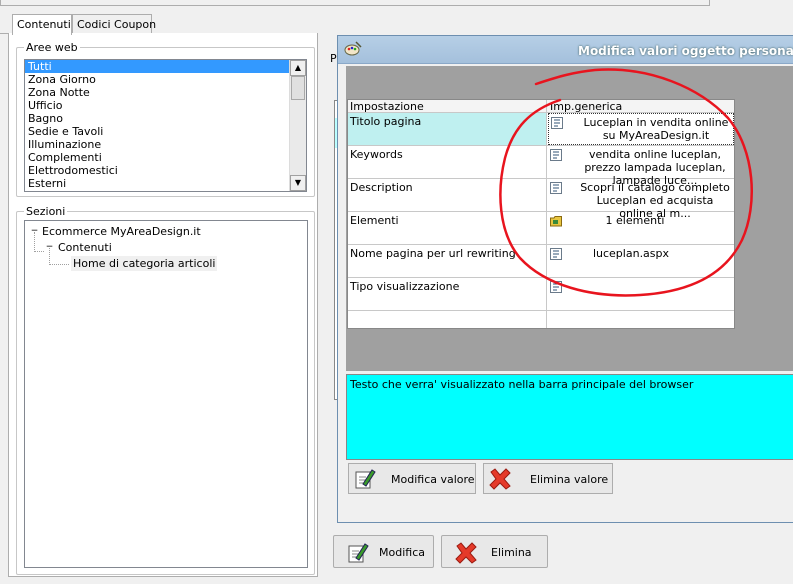 This screenshot has height=584, width=793. I want to click on elimina-button: Elimina, so click(494, 551).